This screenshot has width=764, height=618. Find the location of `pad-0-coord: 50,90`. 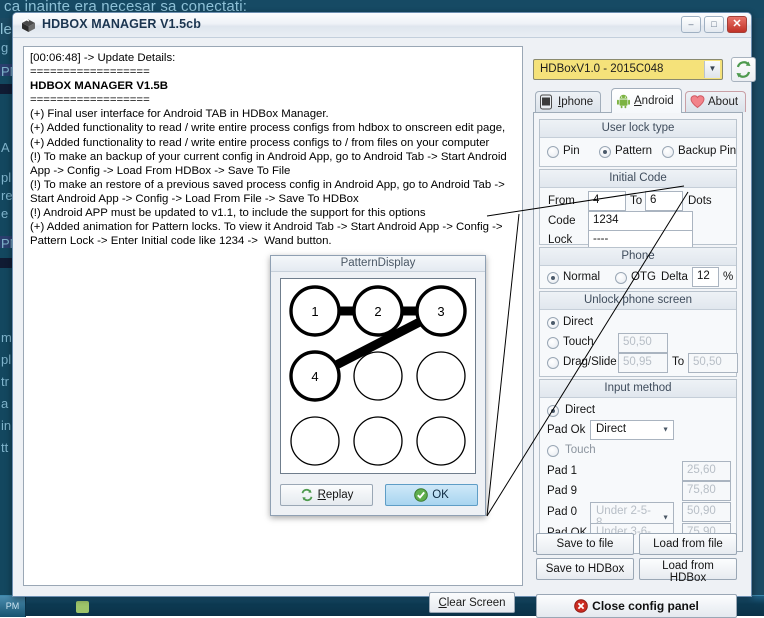

pad-0-coord: 50,90 is located at coordinates (706, 512).